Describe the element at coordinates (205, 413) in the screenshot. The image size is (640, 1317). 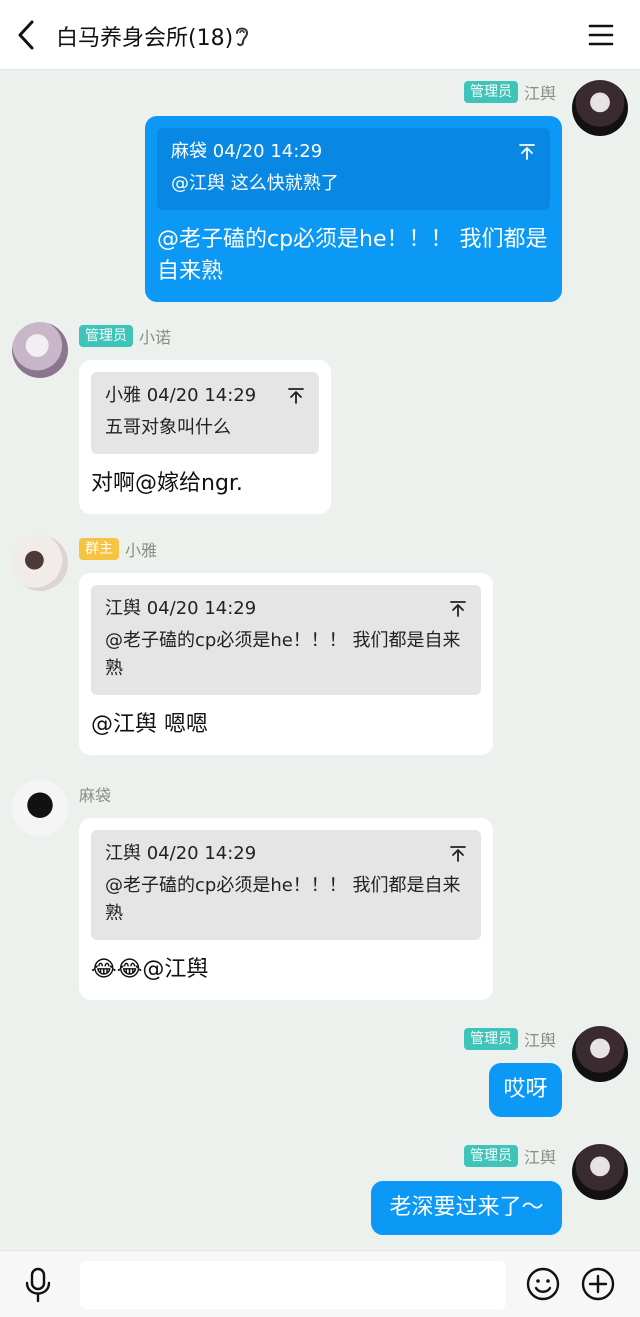
I see `quoted-message: 小雅 04/20 14:29 五哥对象叫什么` at that location.